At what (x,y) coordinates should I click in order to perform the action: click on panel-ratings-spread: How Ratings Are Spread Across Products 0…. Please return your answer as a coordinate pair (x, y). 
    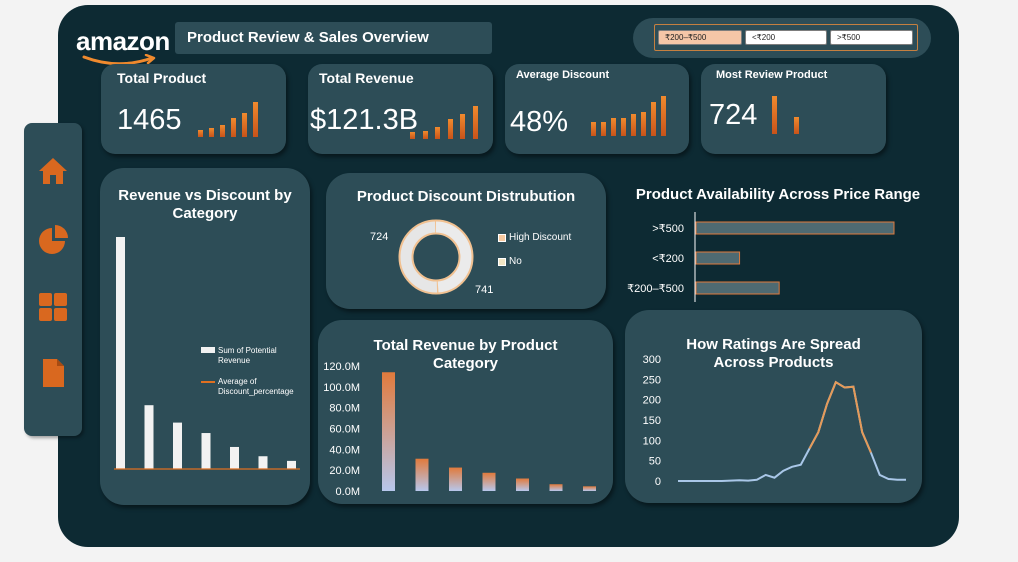
    Looking at the image, I should click on (773, 406).